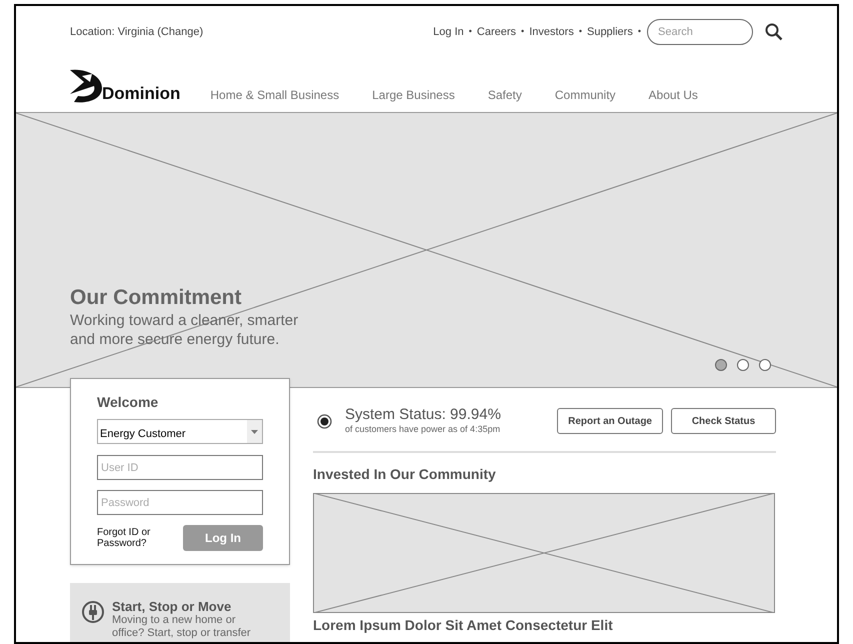 The height and width of the screenshot is (644, 853). Describe the element at coordinates (180, 502) in the screenshot. I see `password-field: Password` at that location.